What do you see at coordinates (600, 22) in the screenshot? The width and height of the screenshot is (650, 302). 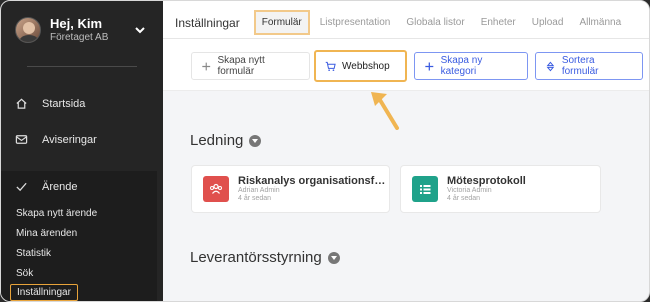 I see `tab-allmanna: Allmänna` at bounding box center [600, 22].